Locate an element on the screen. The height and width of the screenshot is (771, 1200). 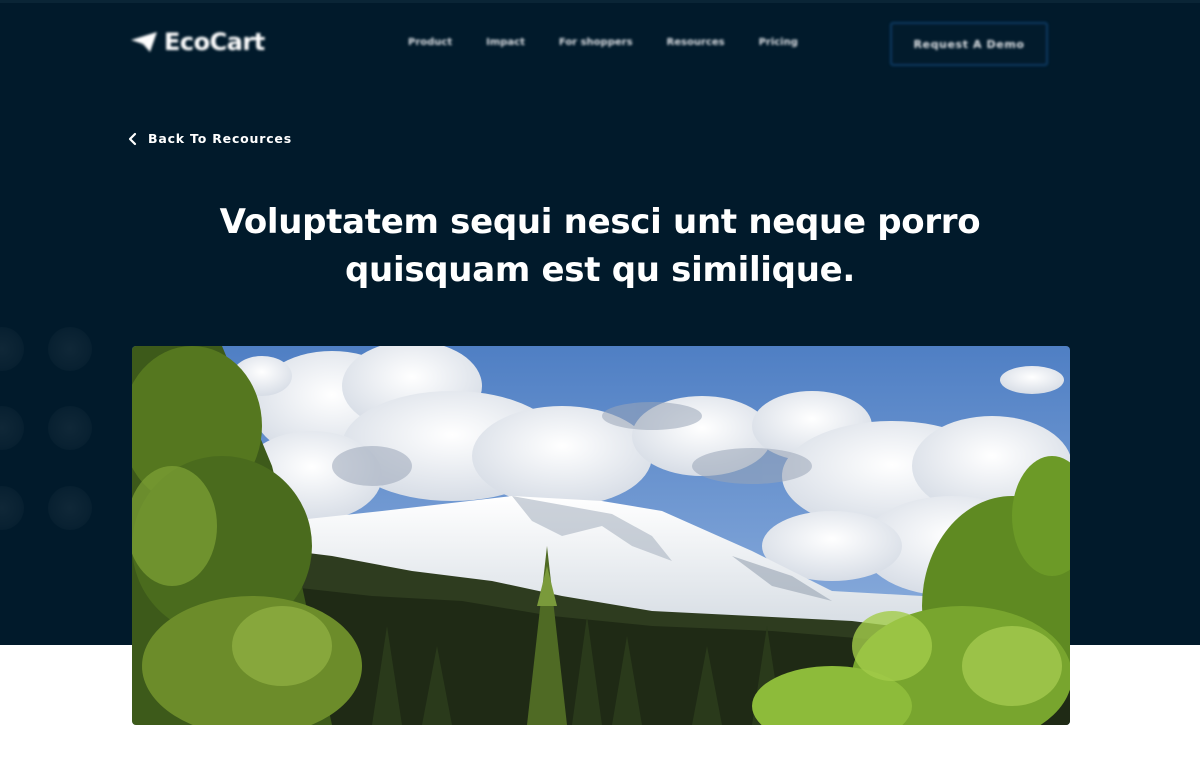
nav-item-impact: Impact is located at coordinates (505, 42).